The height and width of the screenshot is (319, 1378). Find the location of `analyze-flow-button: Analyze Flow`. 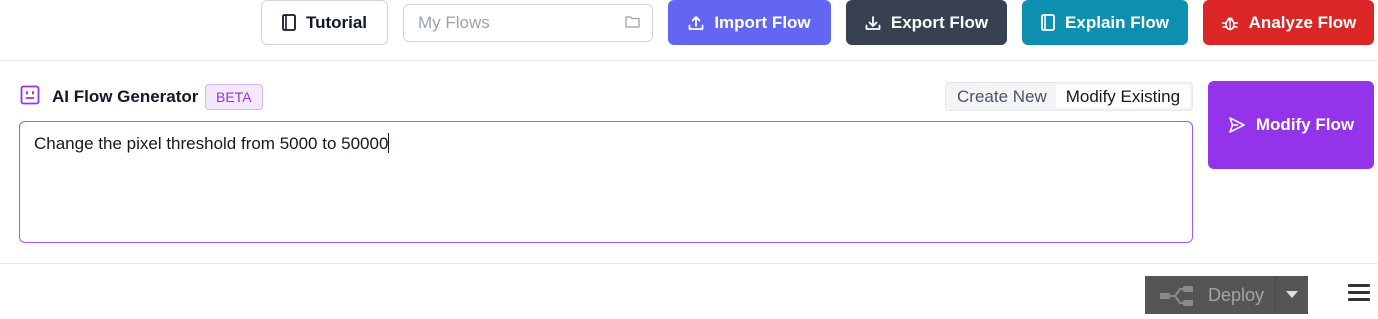

analyze-flow-button: Analyze Flow is located at coordinates (1288, 22).